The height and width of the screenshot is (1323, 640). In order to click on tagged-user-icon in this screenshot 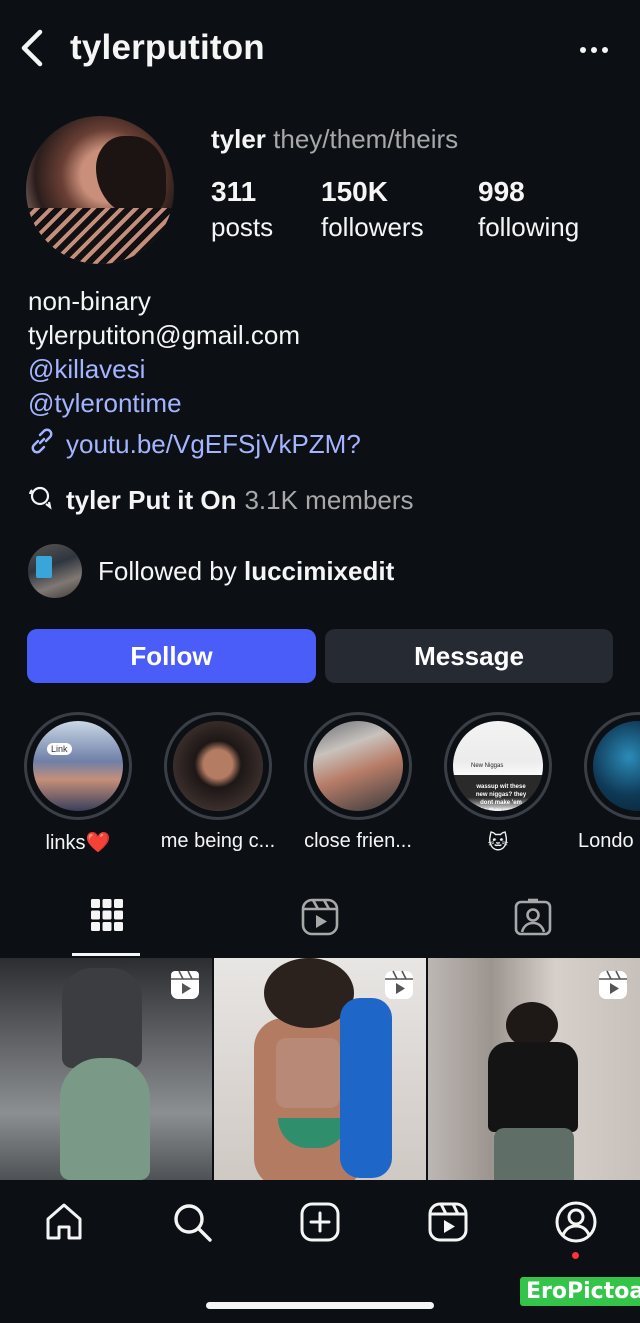, I will do `click(533, 919)`.